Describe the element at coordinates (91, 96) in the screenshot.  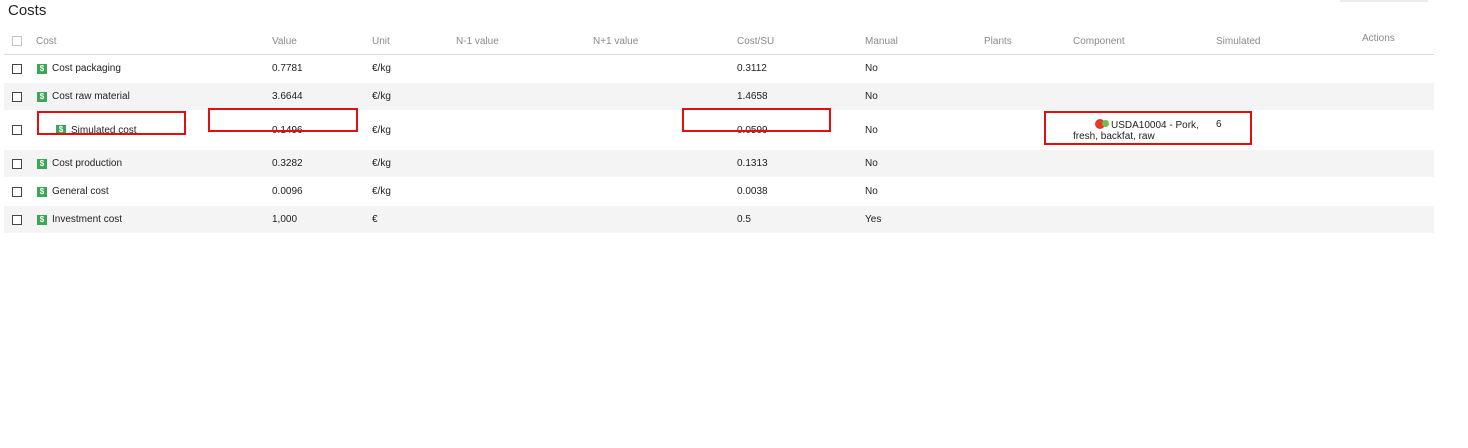
I see `cost-name: Cost raw material` at that location.